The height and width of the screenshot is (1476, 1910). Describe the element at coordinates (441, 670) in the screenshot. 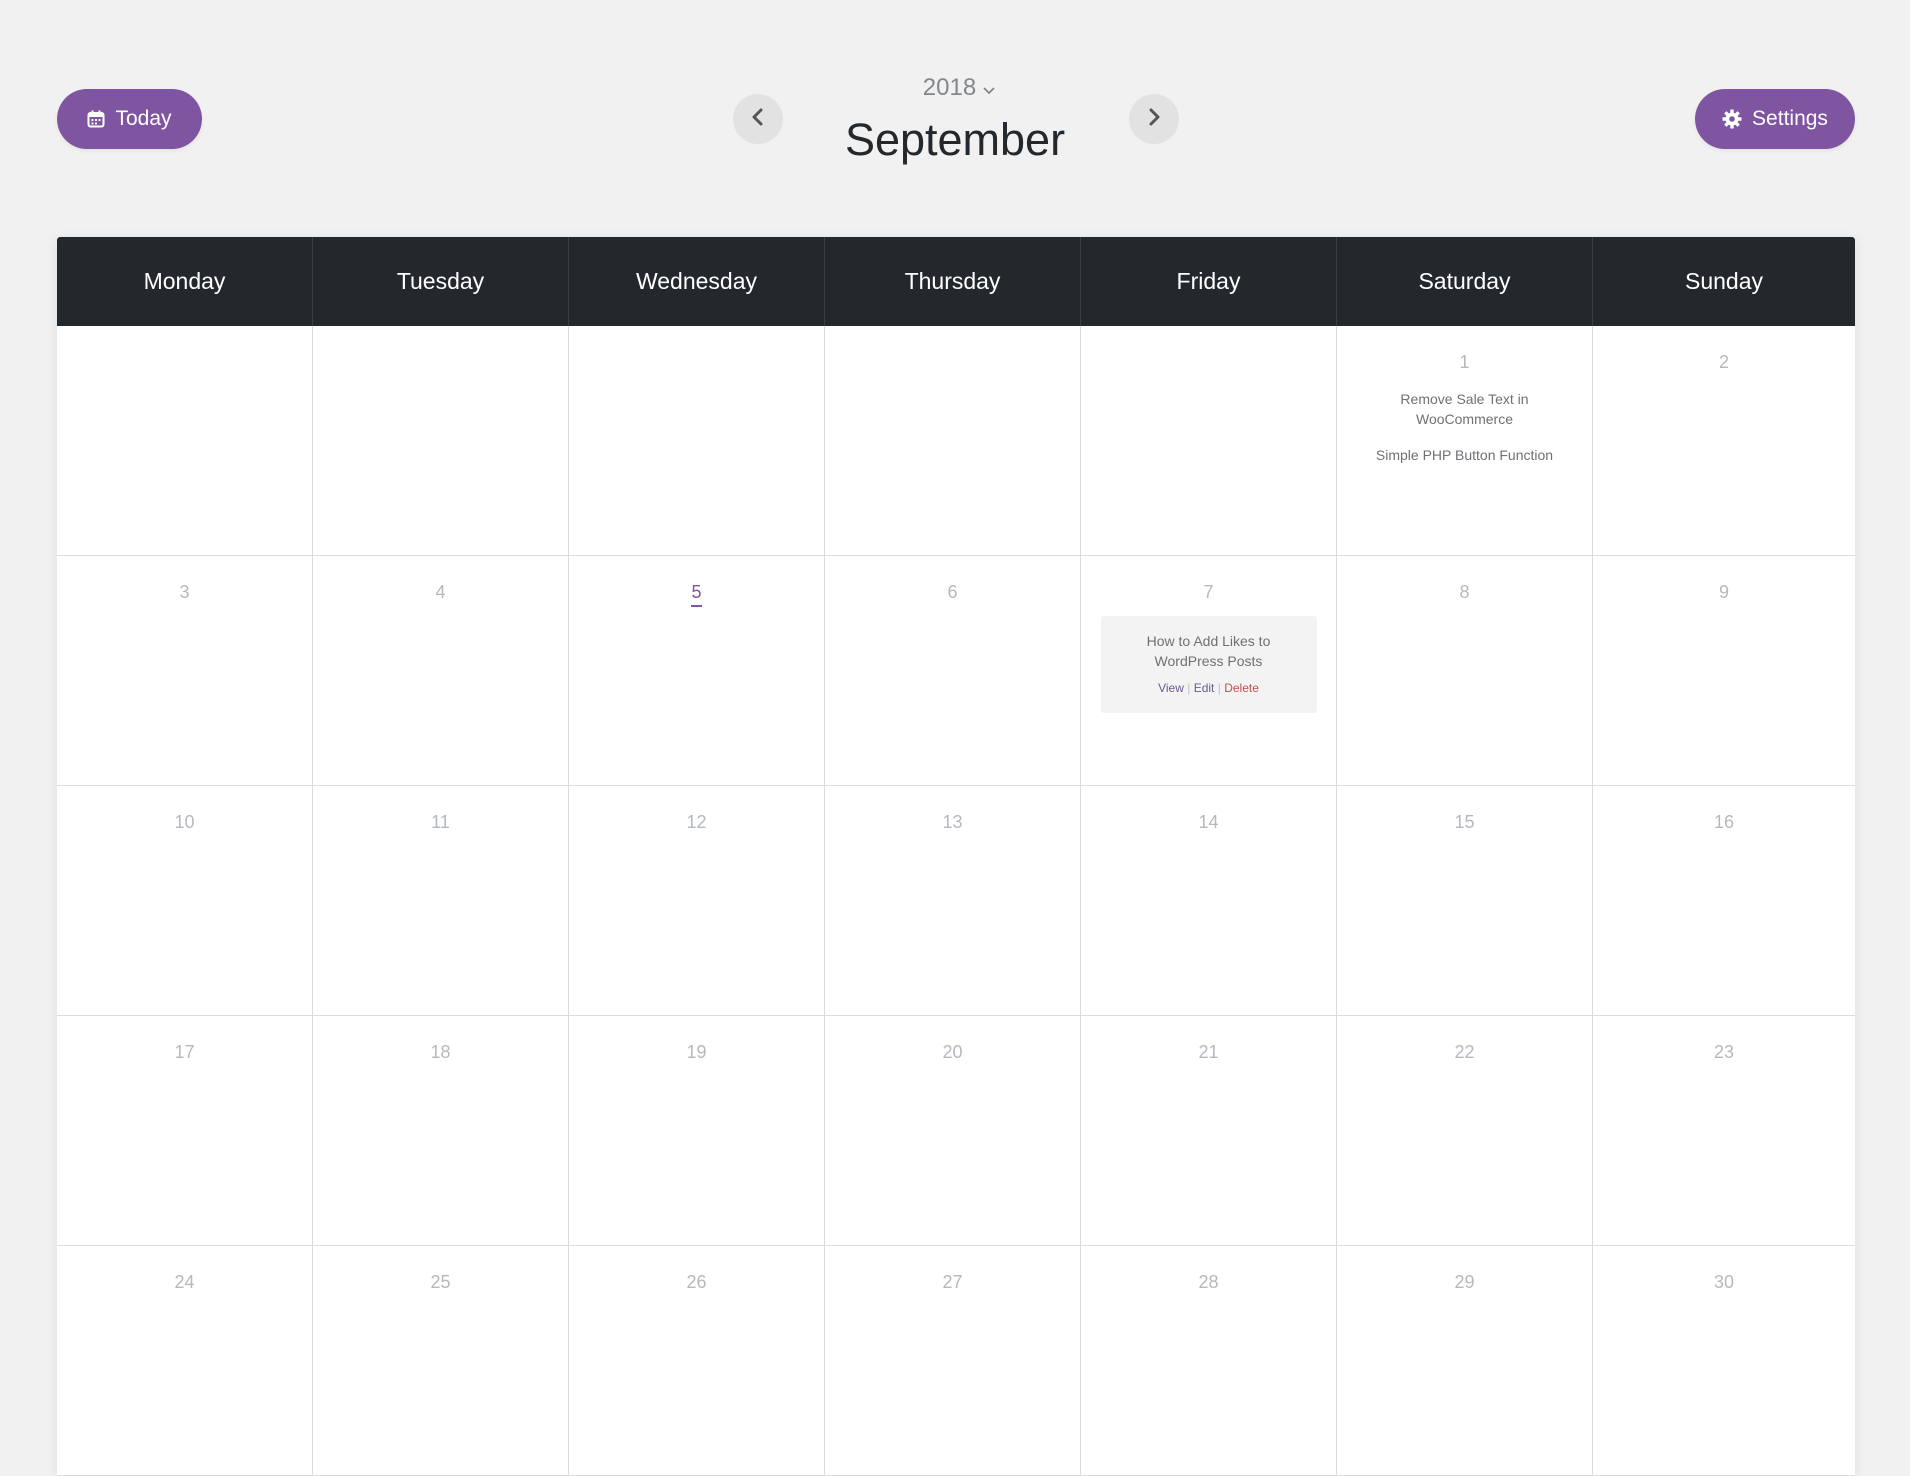

I see `day-cell: 4` at that location.